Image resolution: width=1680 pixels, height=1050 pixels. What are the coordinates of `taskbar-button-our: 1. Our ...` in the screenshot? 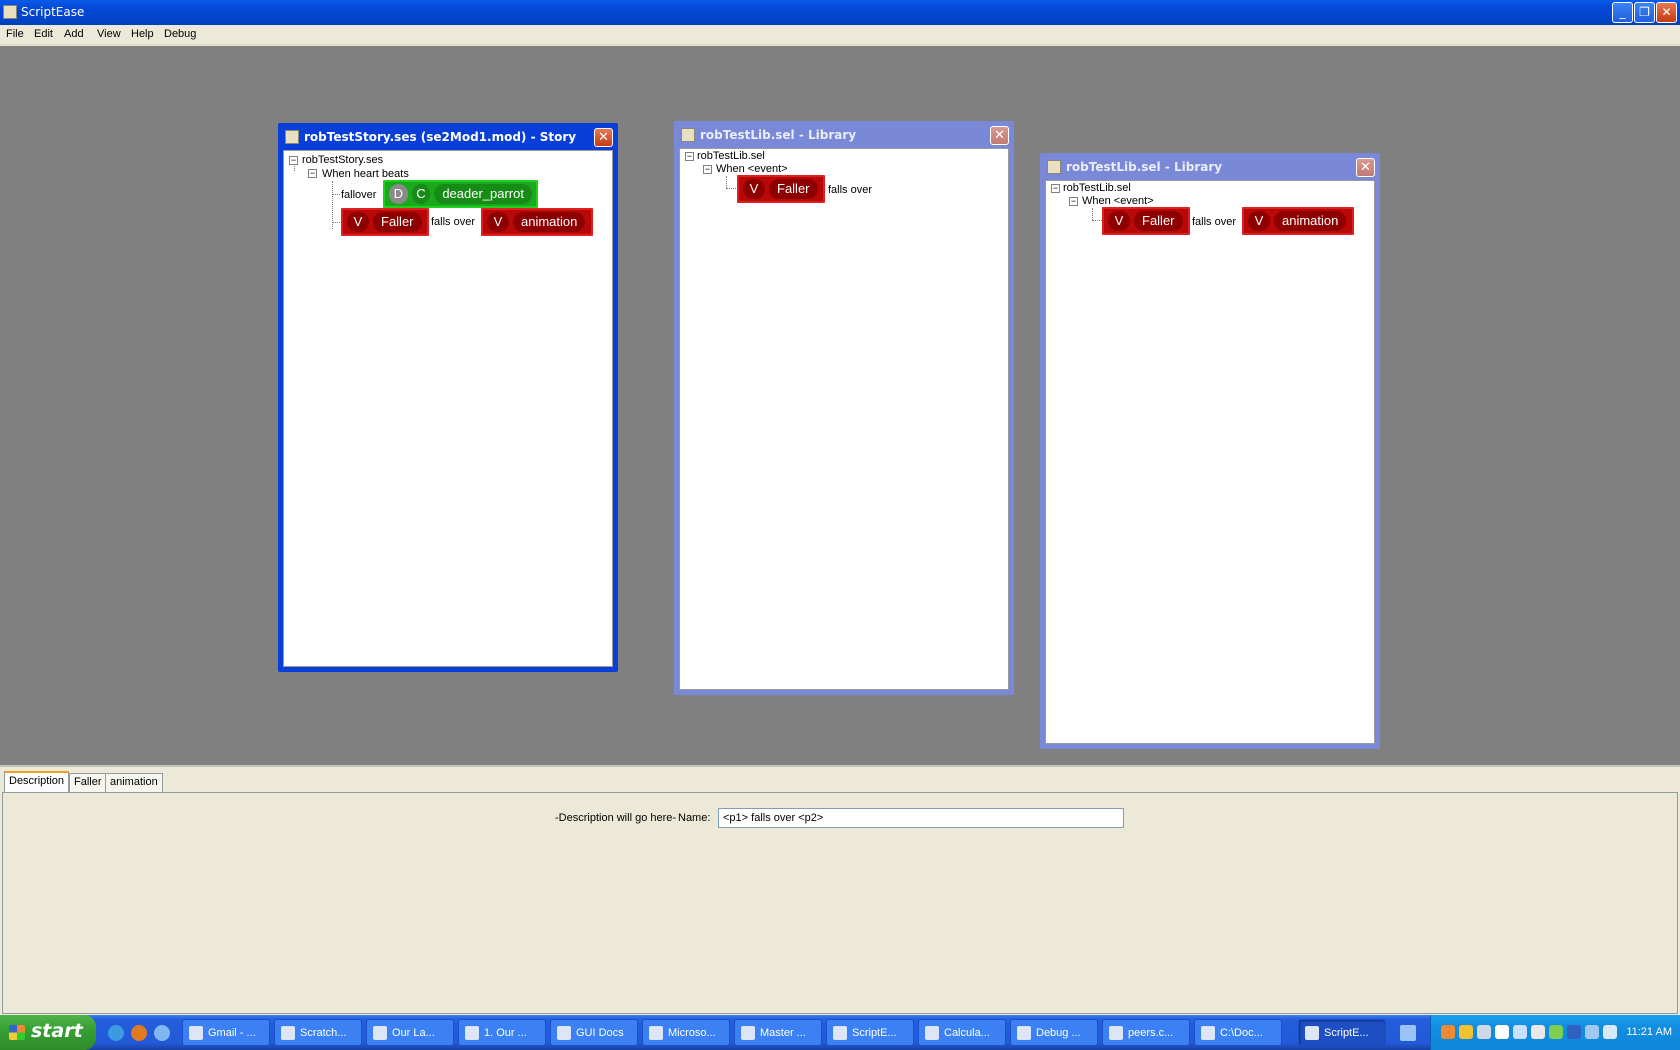 It's located at (502, 1032).